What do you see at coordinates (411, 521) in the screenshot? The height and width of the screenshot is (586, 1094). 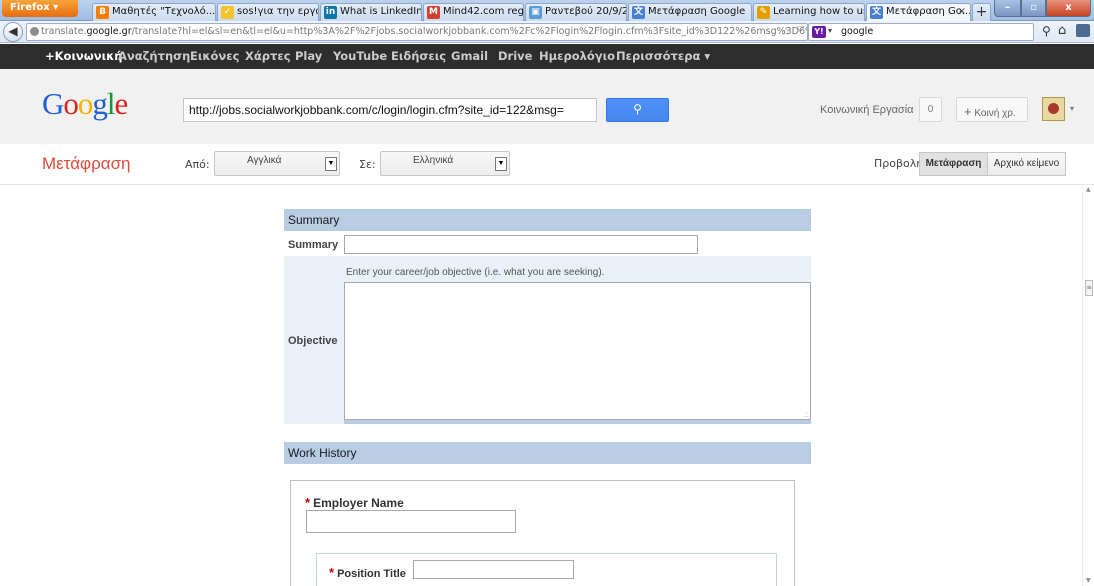 I see `employer-name-input` at bounding box center [411, 521].